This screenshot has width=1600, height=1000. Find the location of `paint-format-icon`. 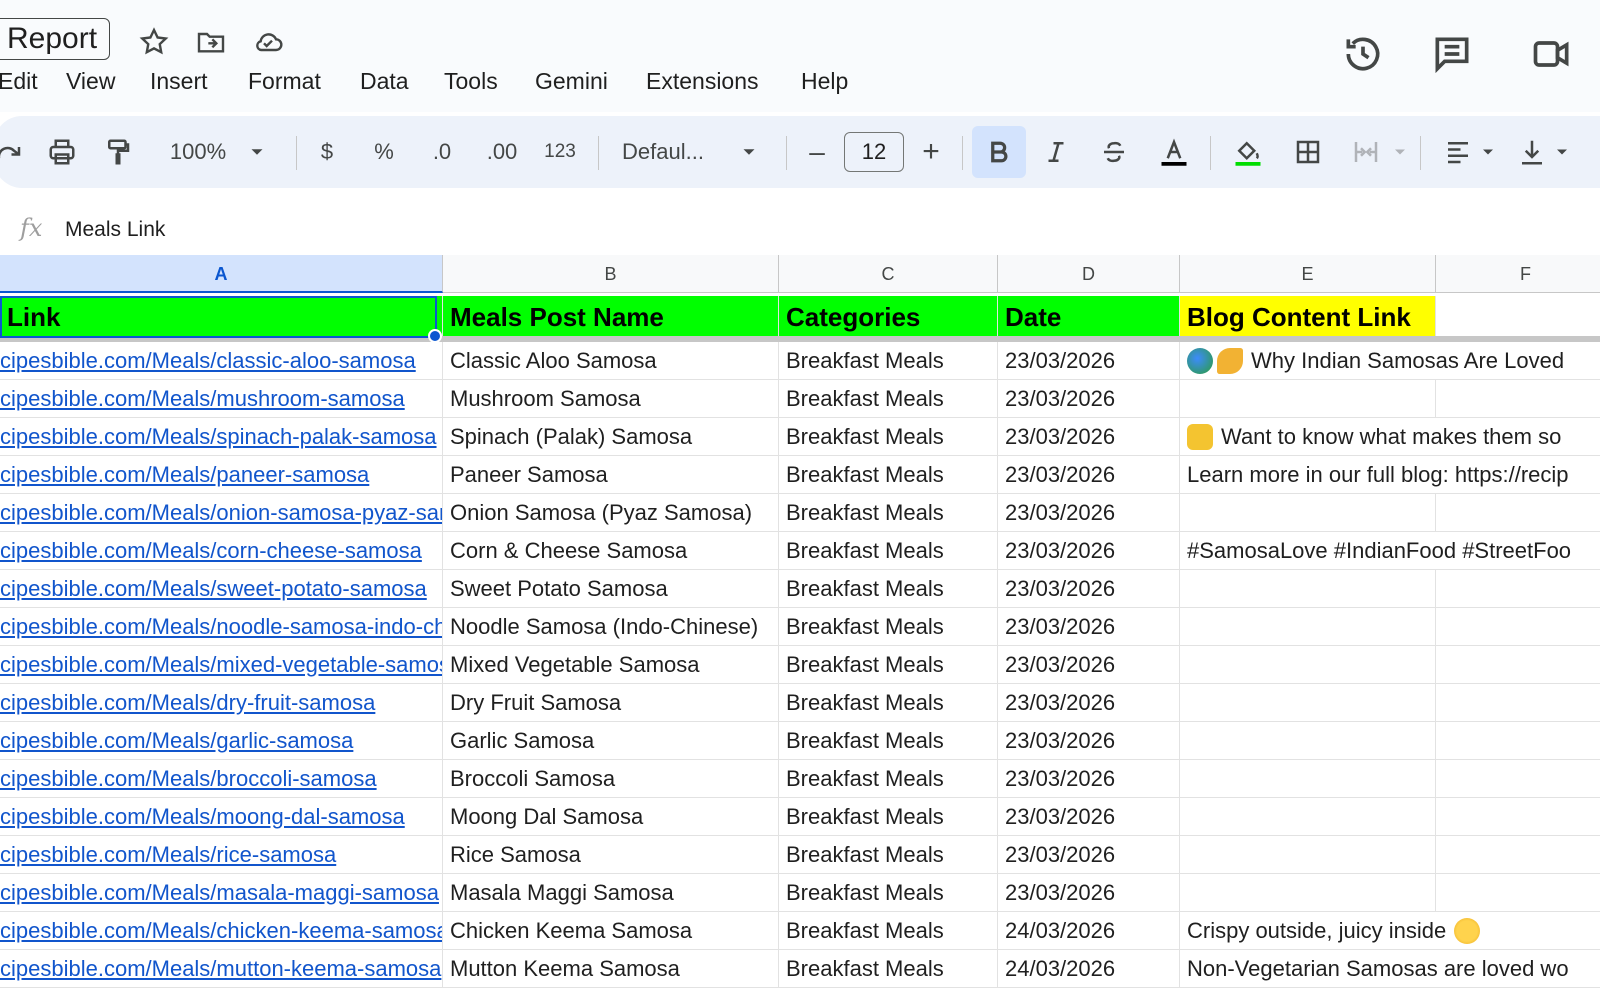

paint-format-icon is located at coordinates (118, 152).